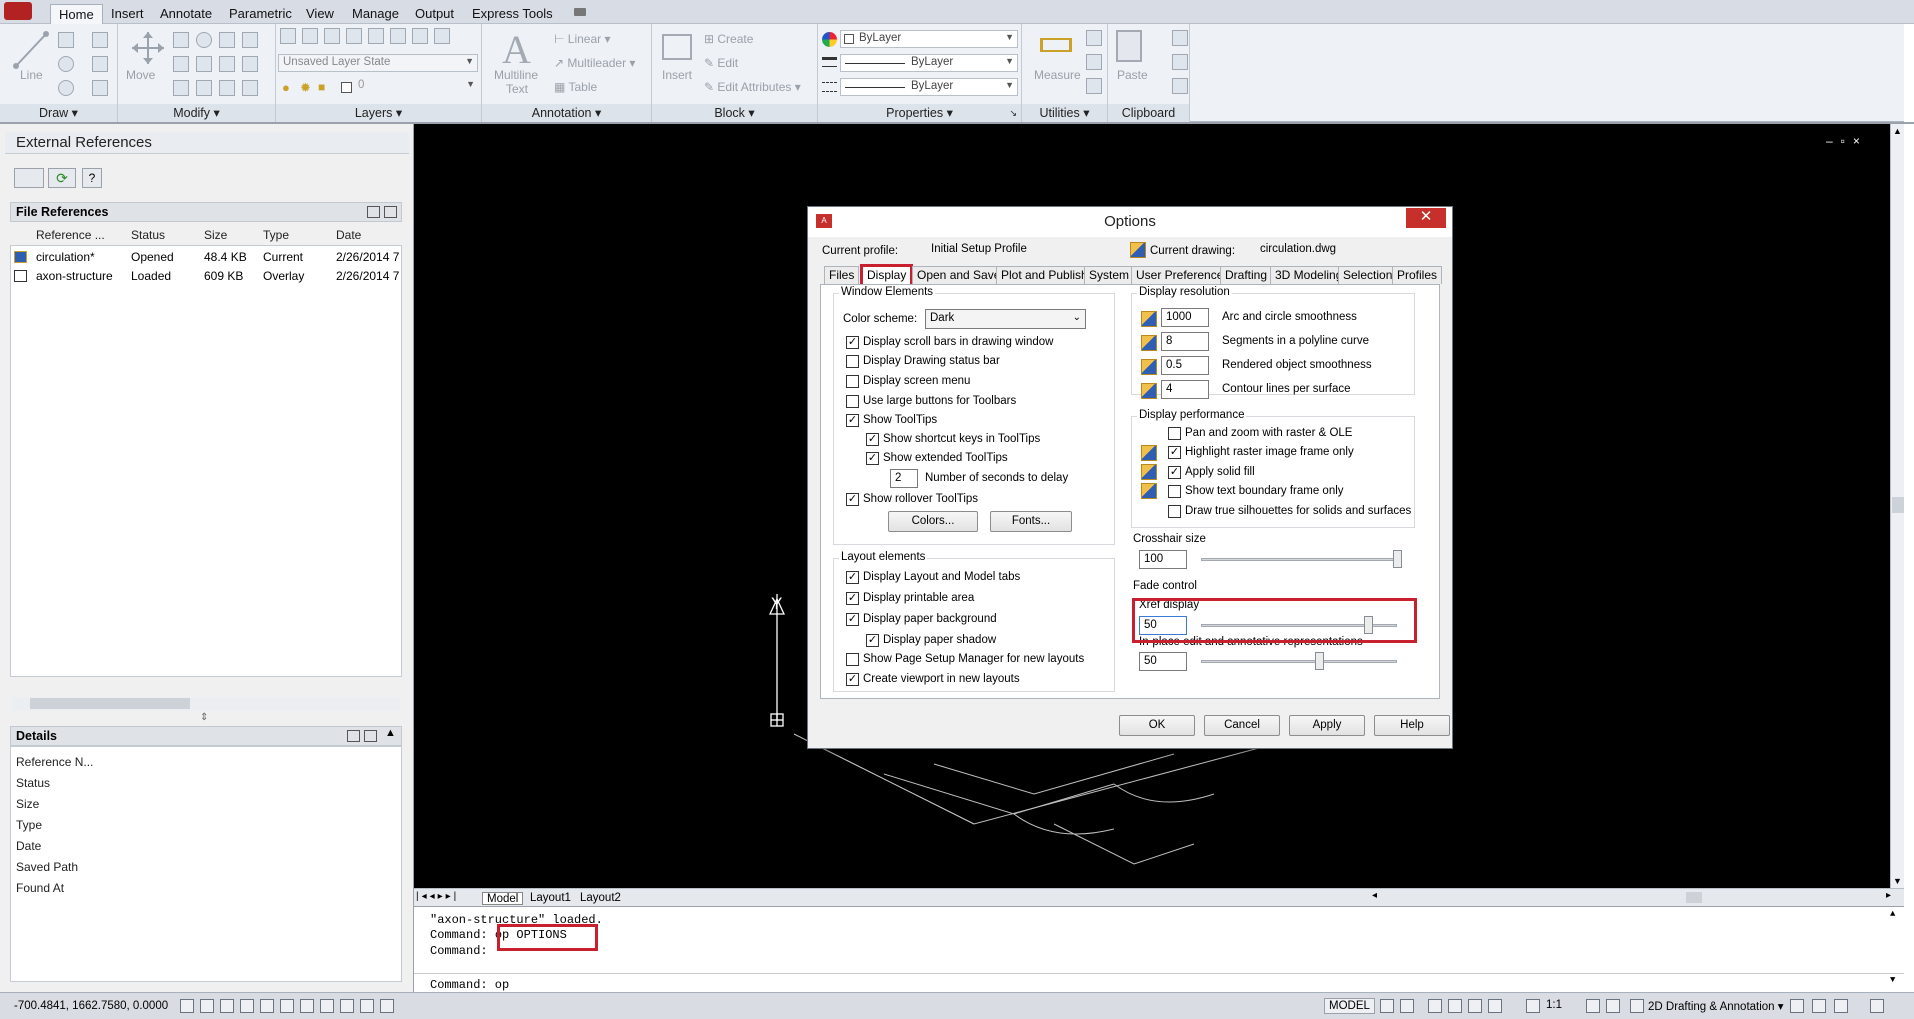  I want to click on grid-icon, so click(207, 1006).